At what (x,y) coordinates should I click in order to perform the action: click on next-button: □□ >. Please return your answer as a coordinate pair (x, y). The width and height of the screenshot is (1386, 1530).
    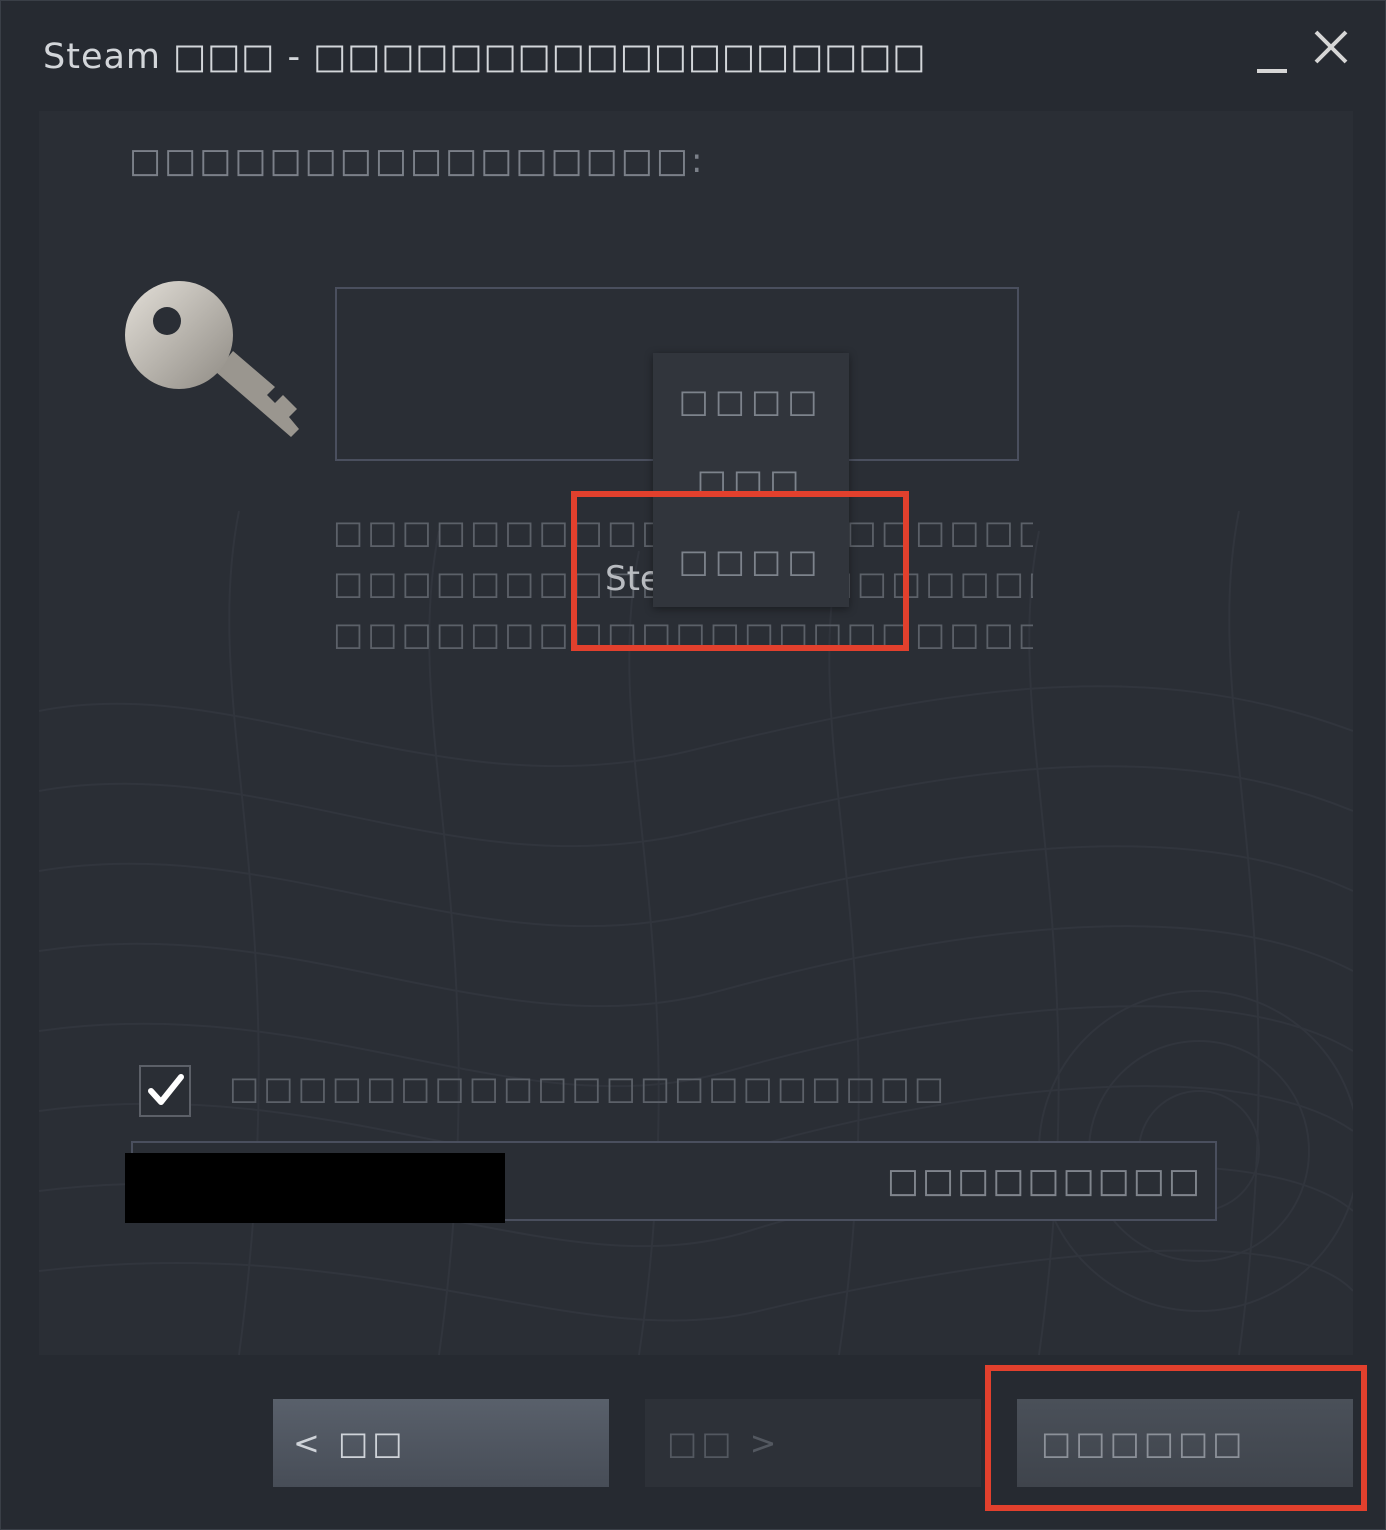
    Looking at the image, I should click on (813, 1443).